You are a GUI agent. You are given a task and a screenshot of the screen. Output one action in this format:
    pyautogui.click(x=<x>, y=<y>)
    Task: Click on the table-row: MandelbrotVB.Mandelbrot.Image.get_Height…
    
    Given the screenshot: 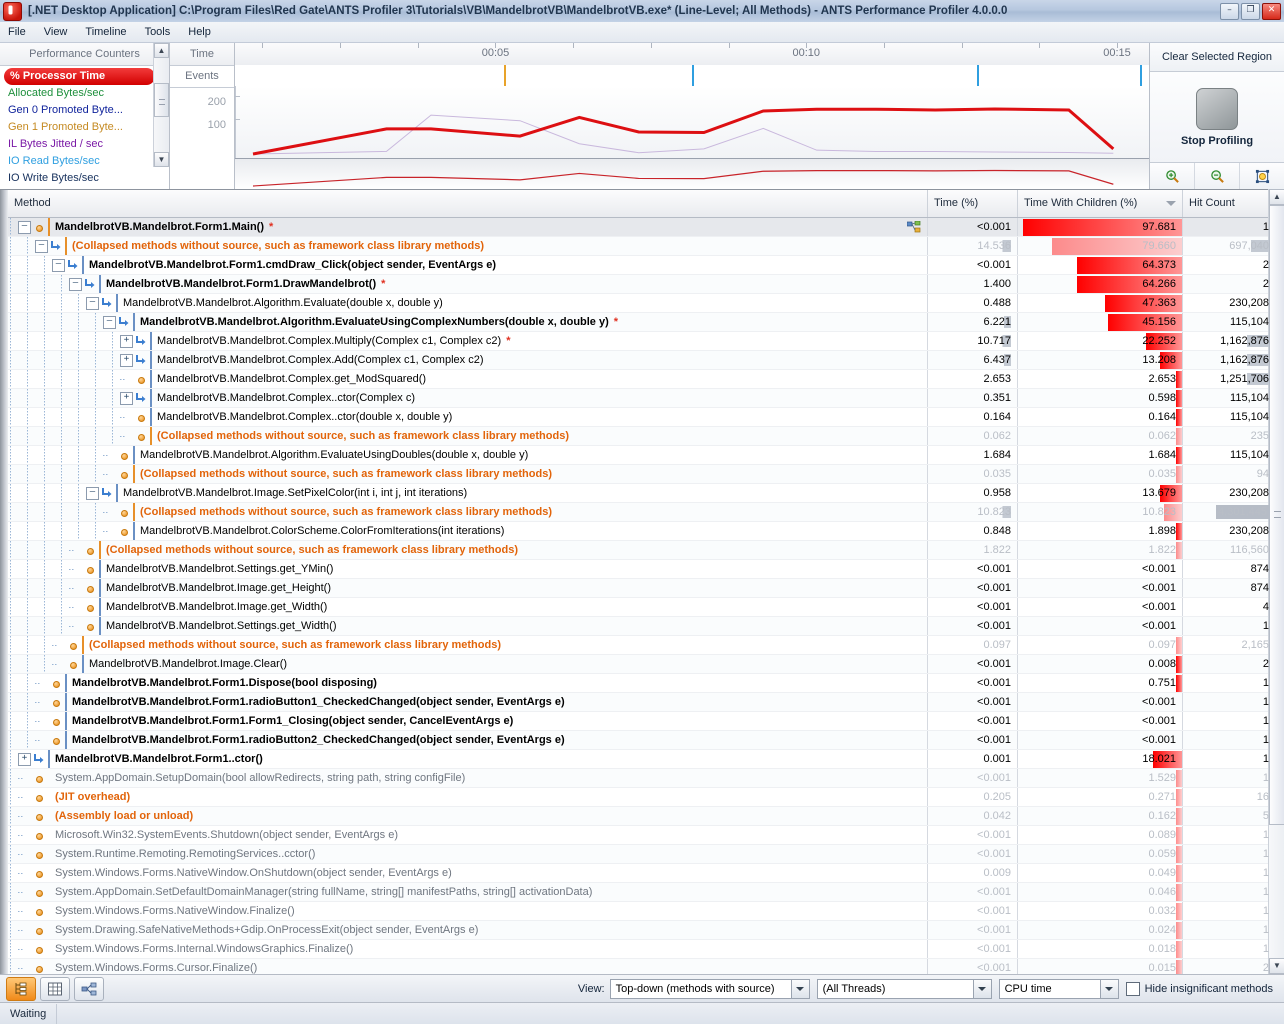 What is the action you would take?
    pyautogui.click(x=646, y=588)
    